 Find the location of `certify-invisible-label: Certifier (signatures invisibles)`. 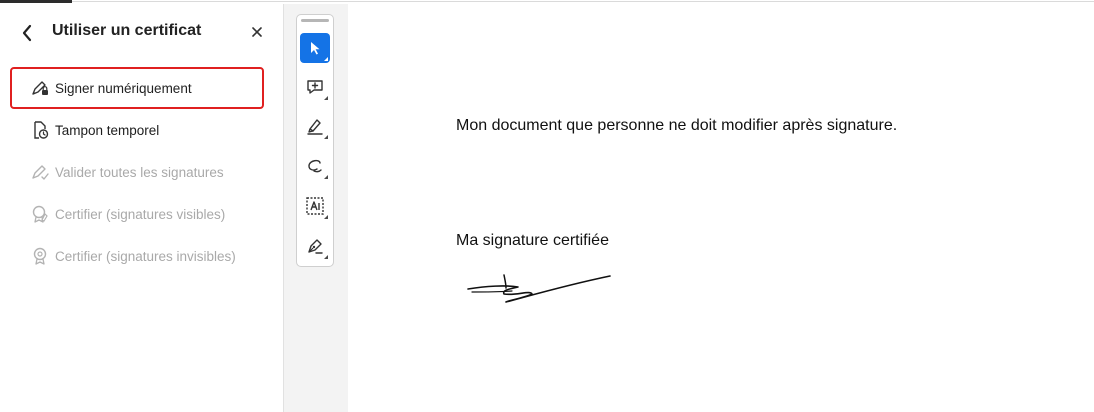

certify-invisible-label: Certifier (signatures invisibles) is located at coordinates (145, 256).